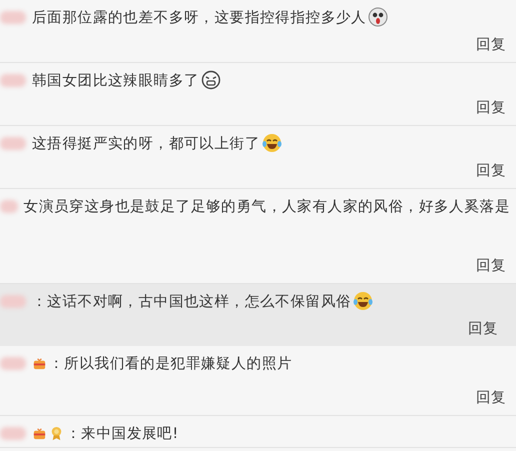  I want to click on comment-text: 后面那位露的也差不多呀，这要指控得指控多少人, so click(199, 17).